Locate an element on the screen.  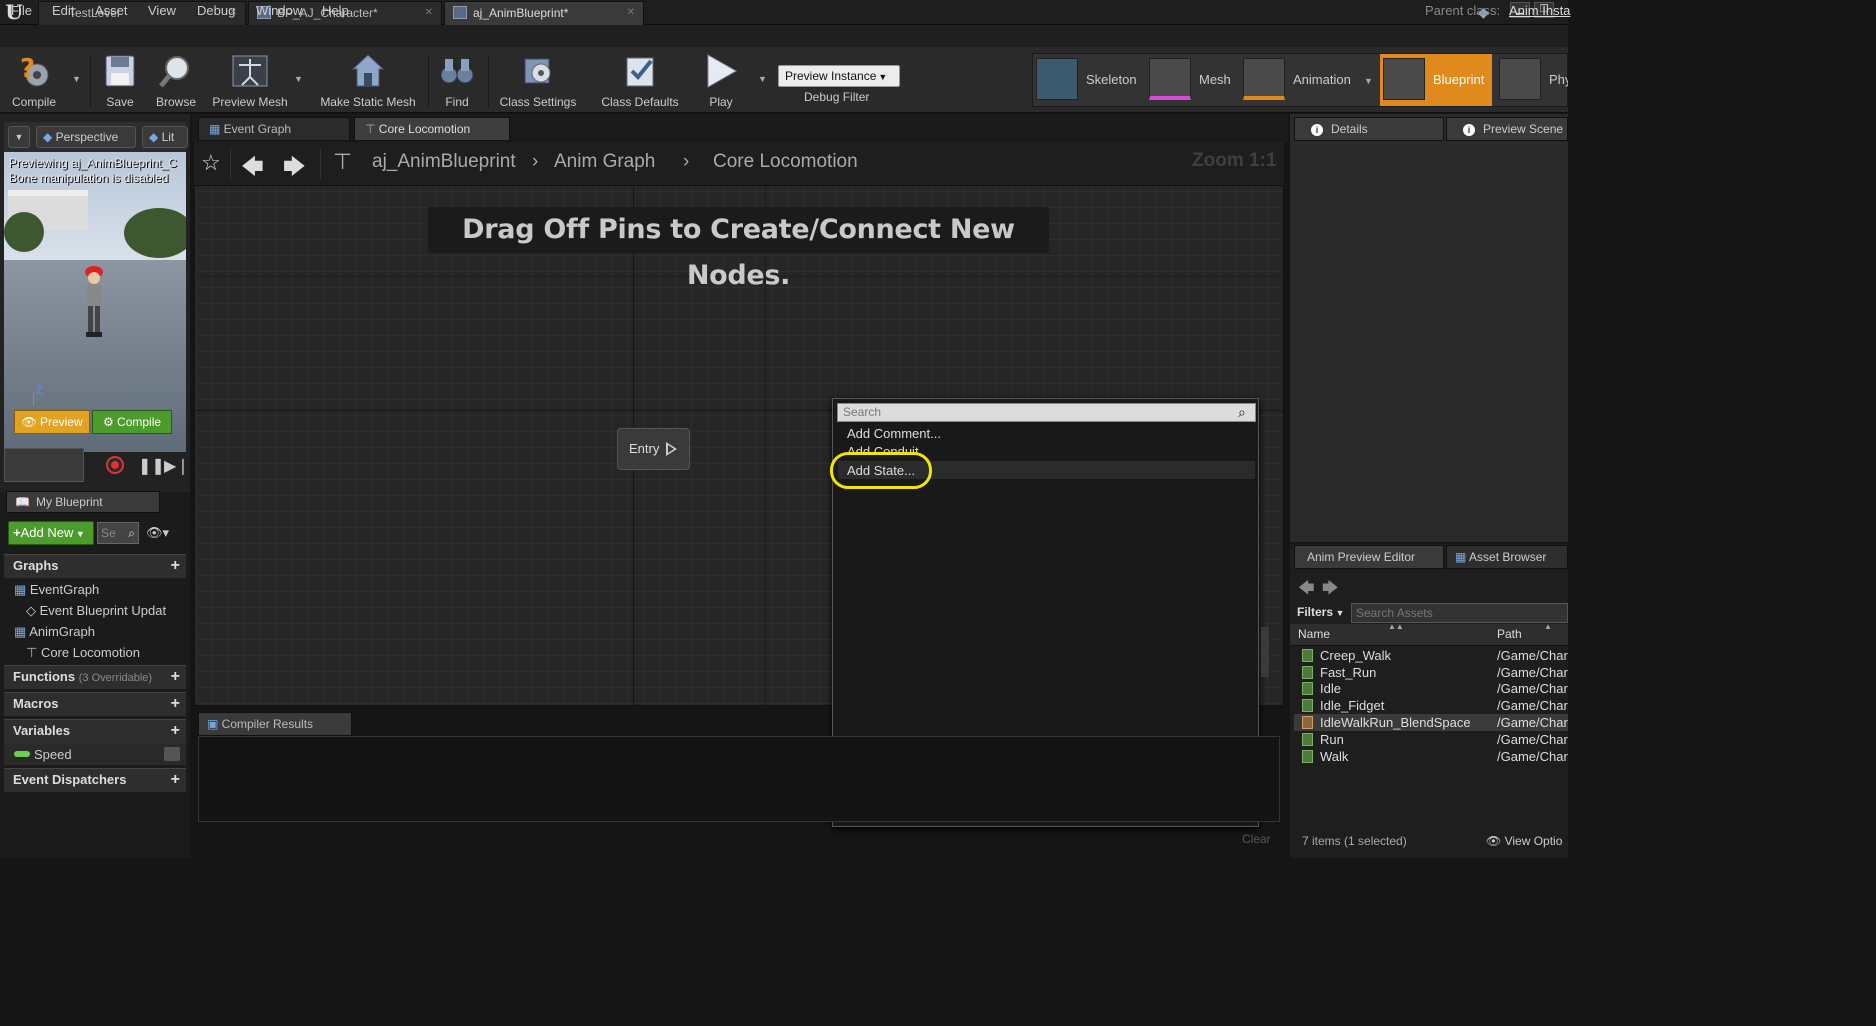
asset-row-selected: IdleWalkRun_BlendSpace /Game/Char is located at coordinates (1431, 722).